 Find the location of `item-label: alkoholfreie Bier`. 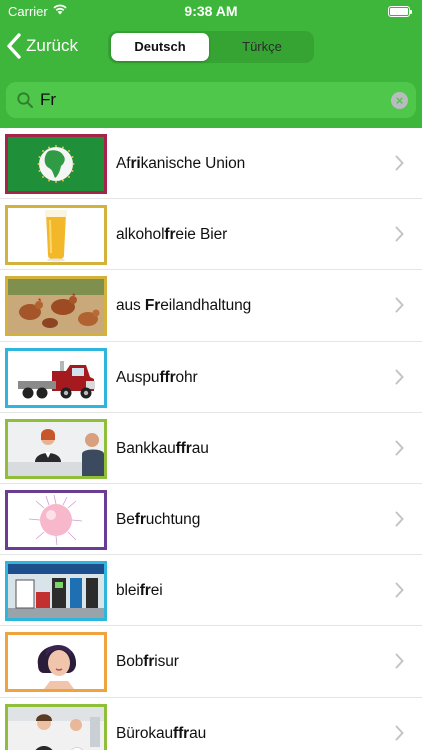

item-label: alkoholfreie Bier is located at coordinates (172, 235).